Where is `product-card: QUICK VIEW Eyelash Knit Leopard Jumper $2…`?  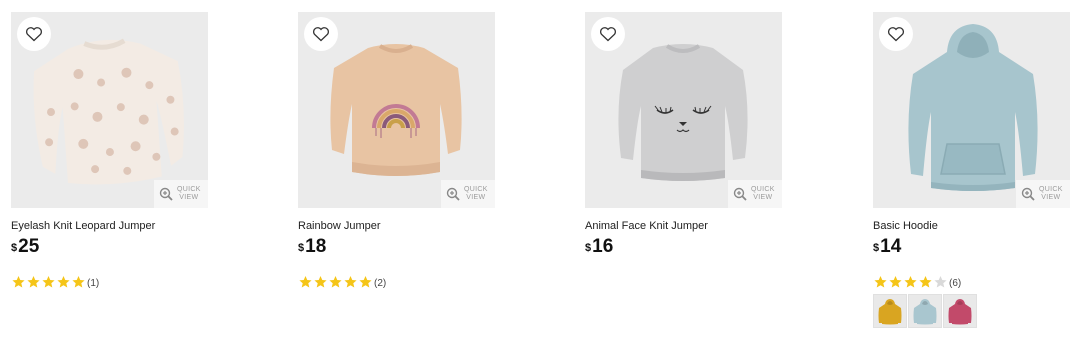 product-card: QUICK VIEW Eyelash Knit Leopard Jumper $2… is located at coordinates (109, 150).